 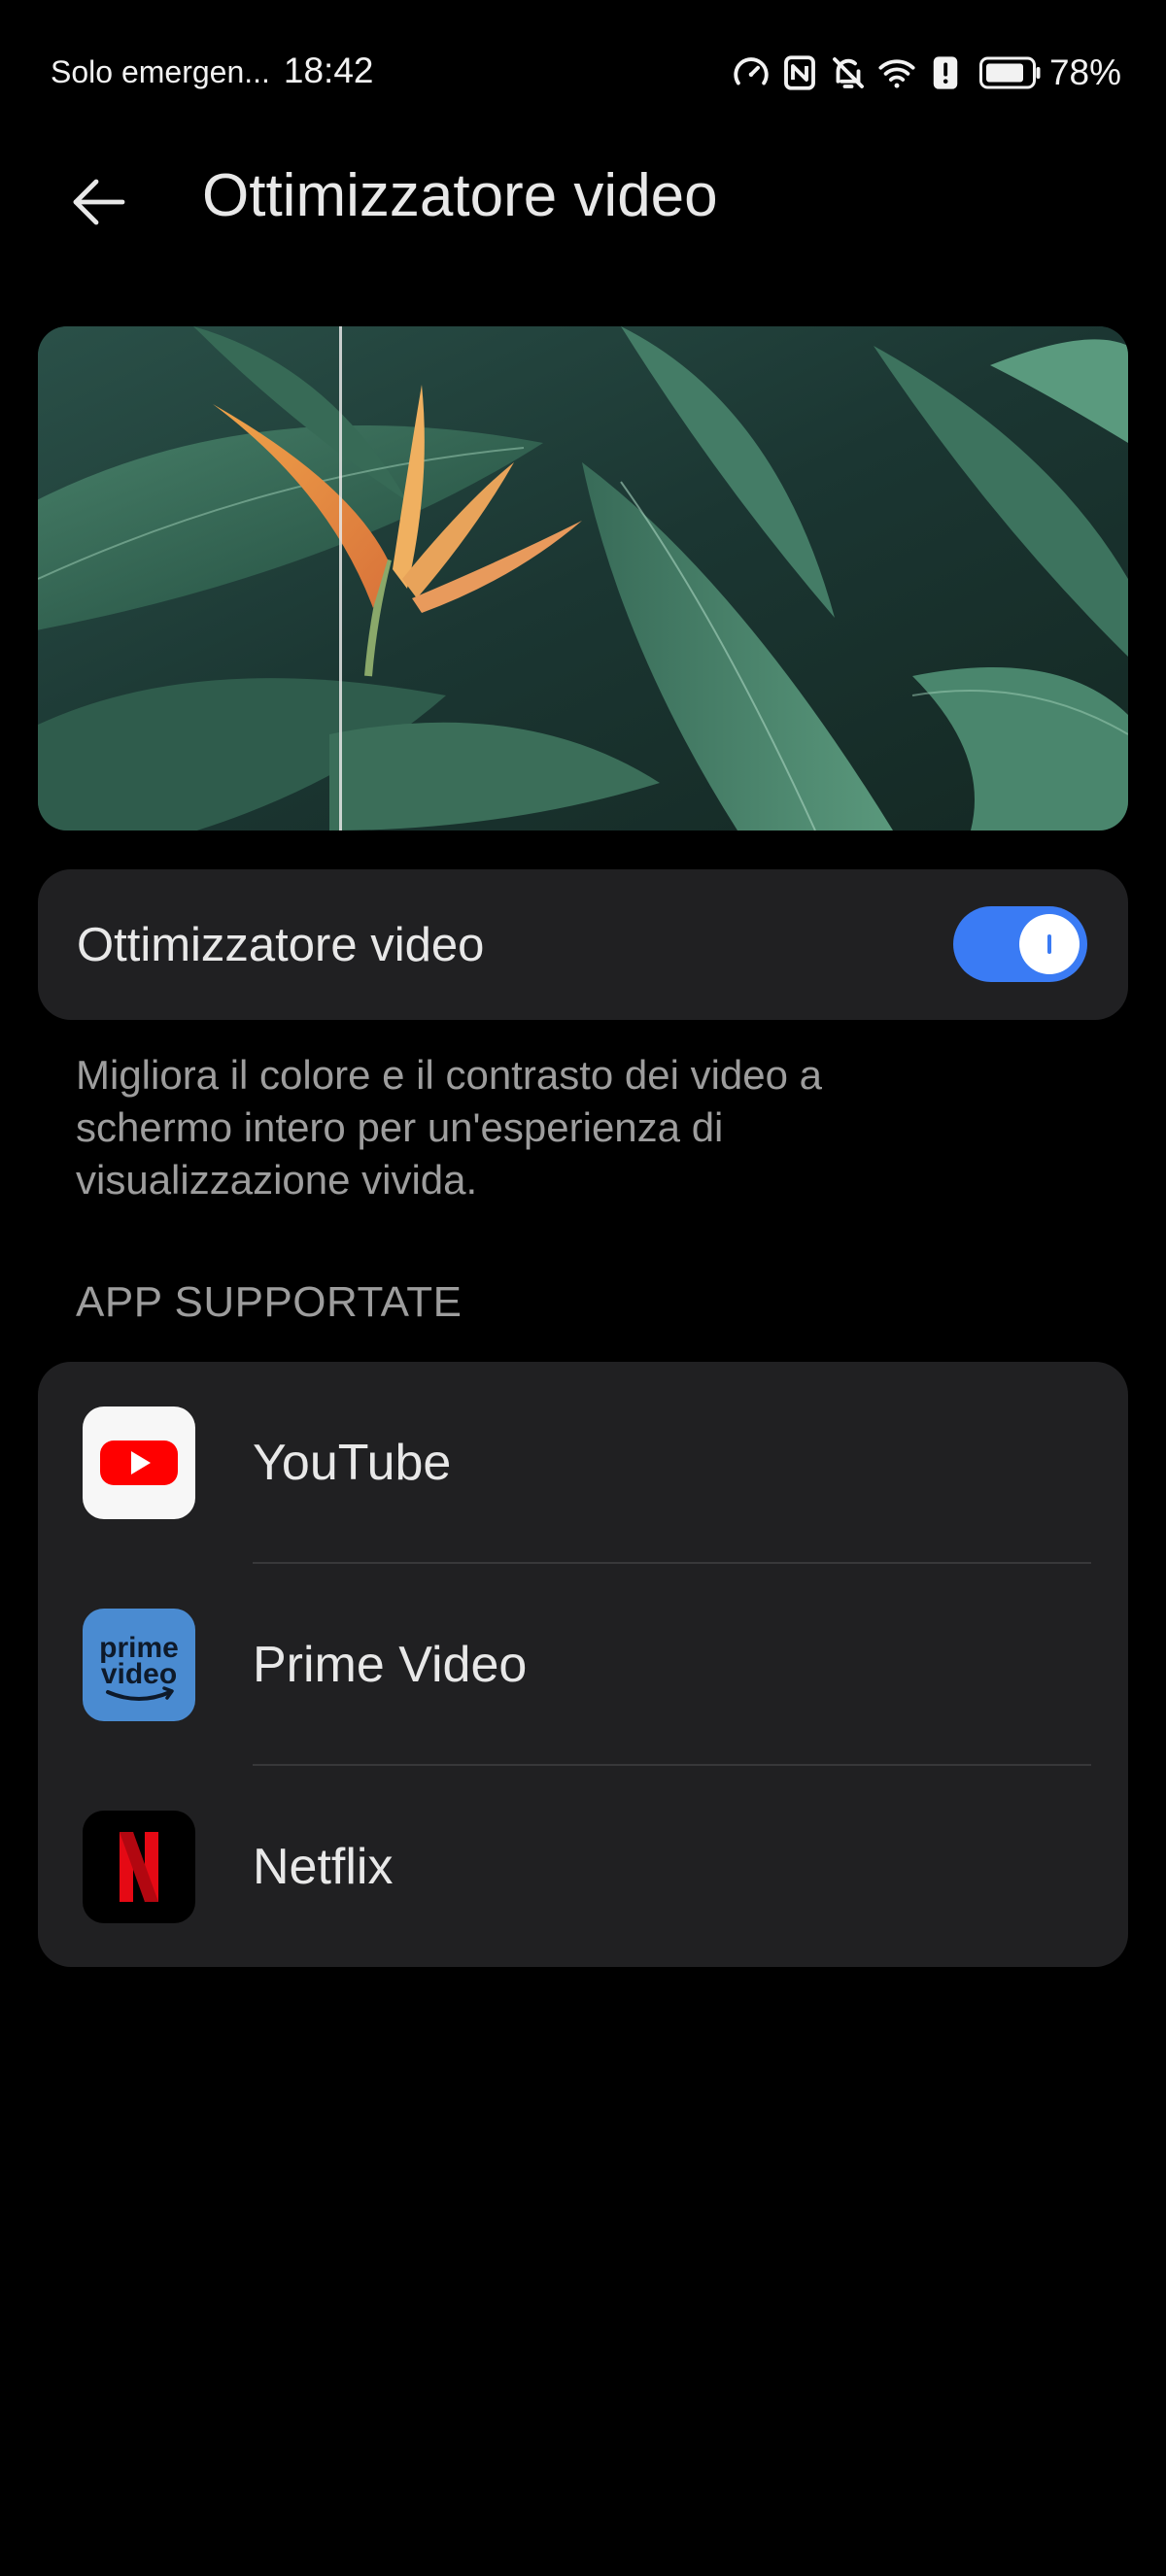 What do you see at coordinates (583, 944) in the screenshot?
I see `video-optimizer-card: Ottimizzatore video` at bounding box center [583, 944].